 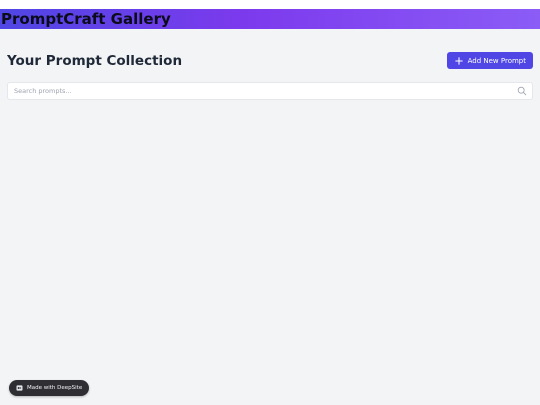 I want to click on add-new-prompt-button: Add New Prompt, so click(x=489, y=60).